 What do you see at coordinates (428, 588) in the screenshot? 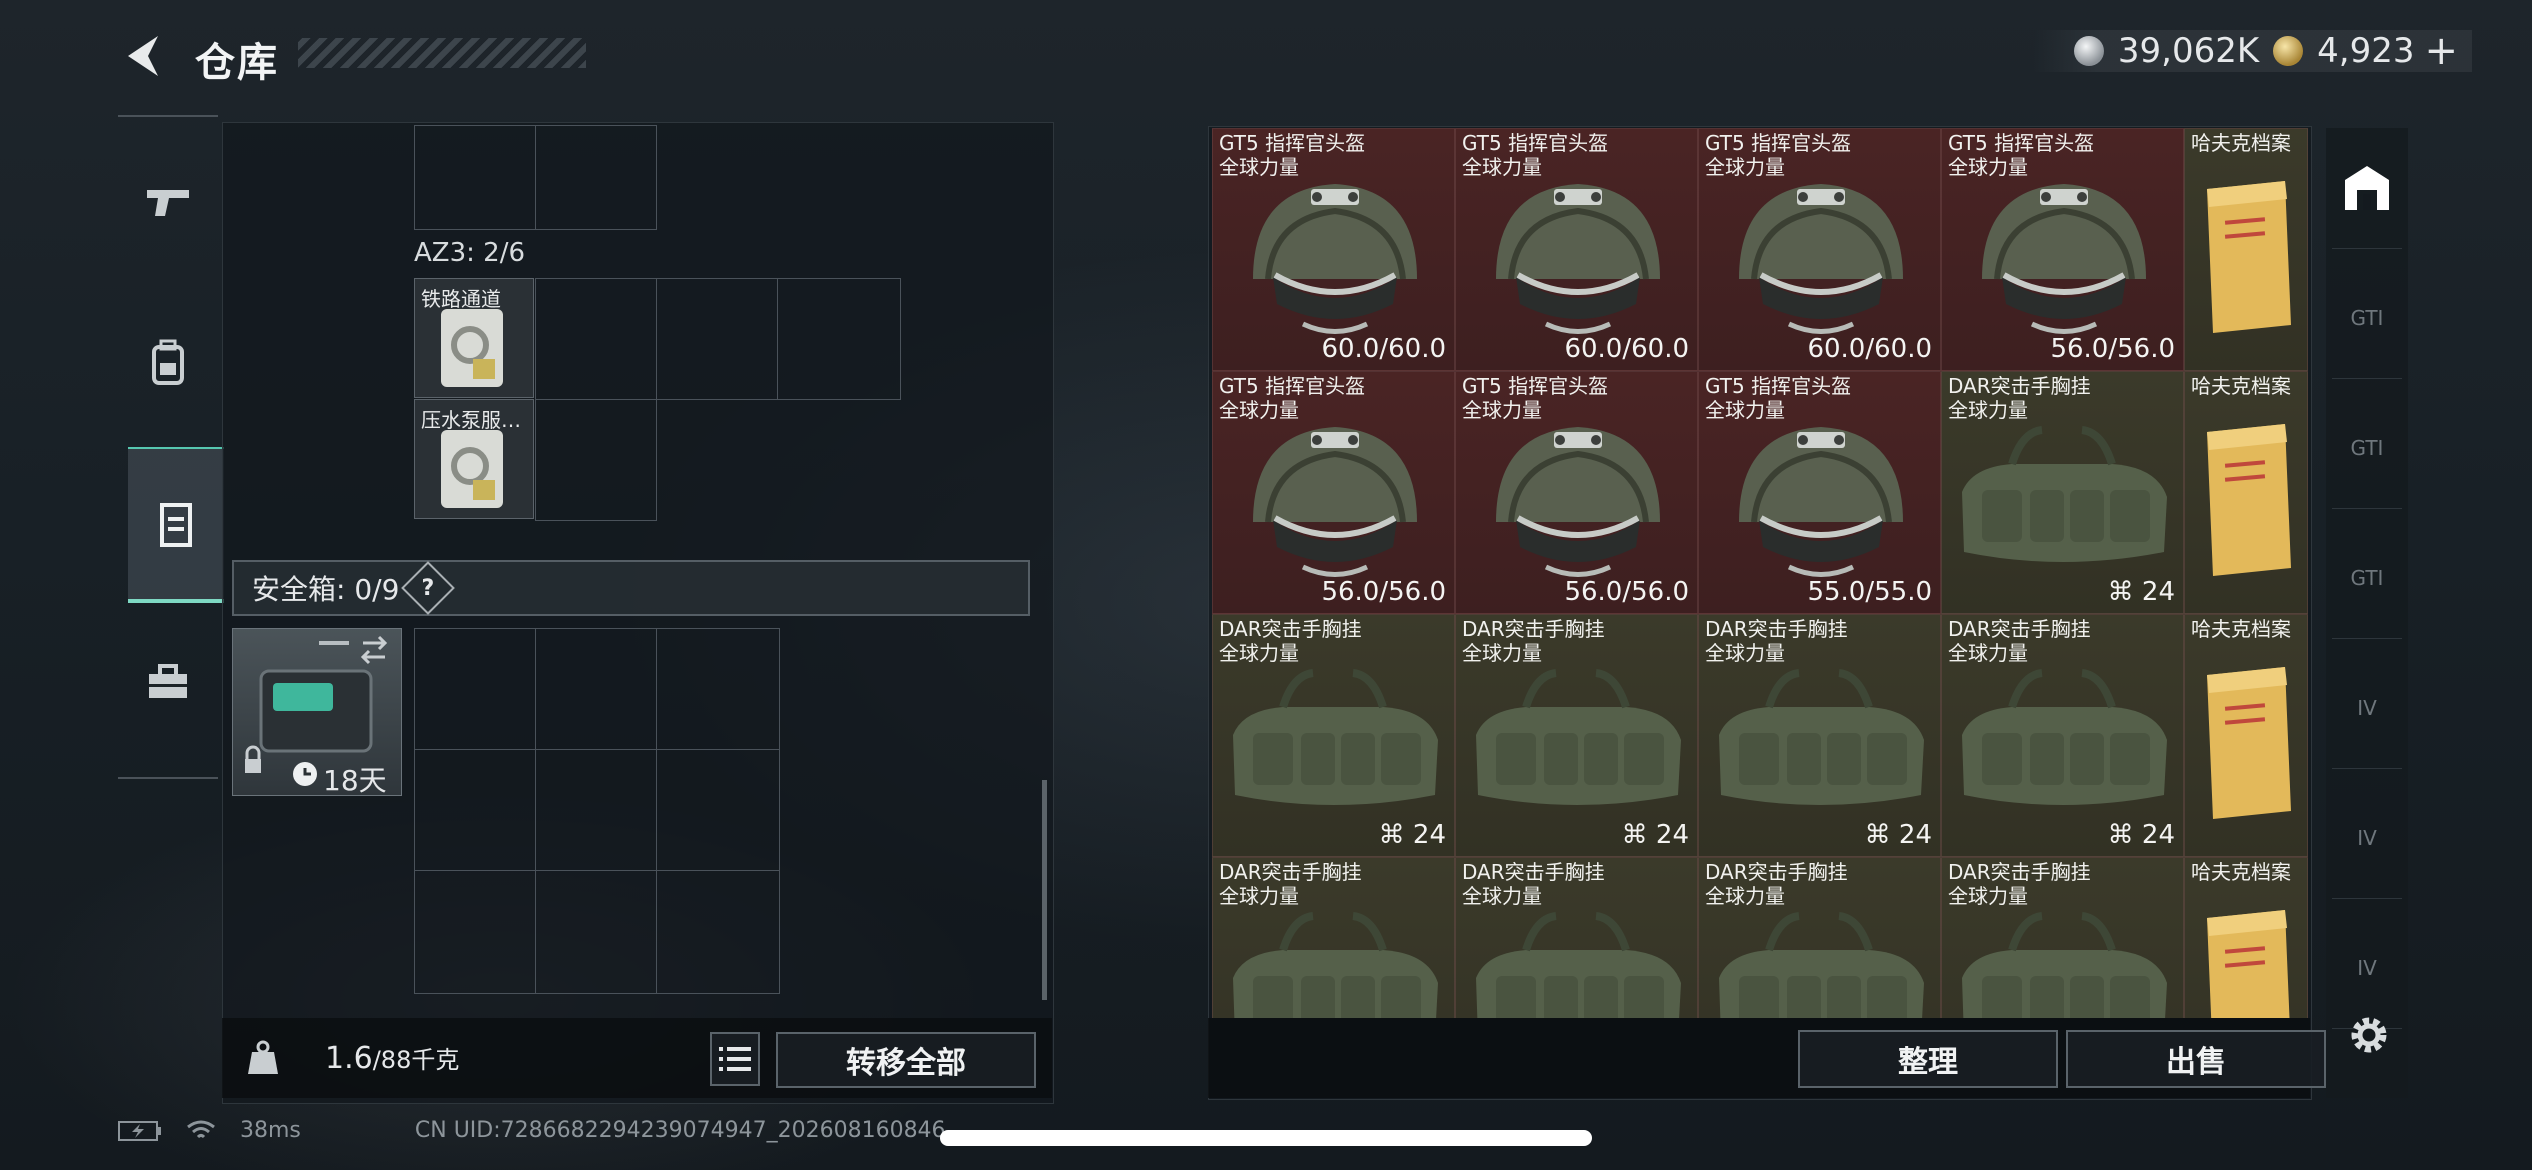
I see `help-button: ?` at bounding box center [428, 588].